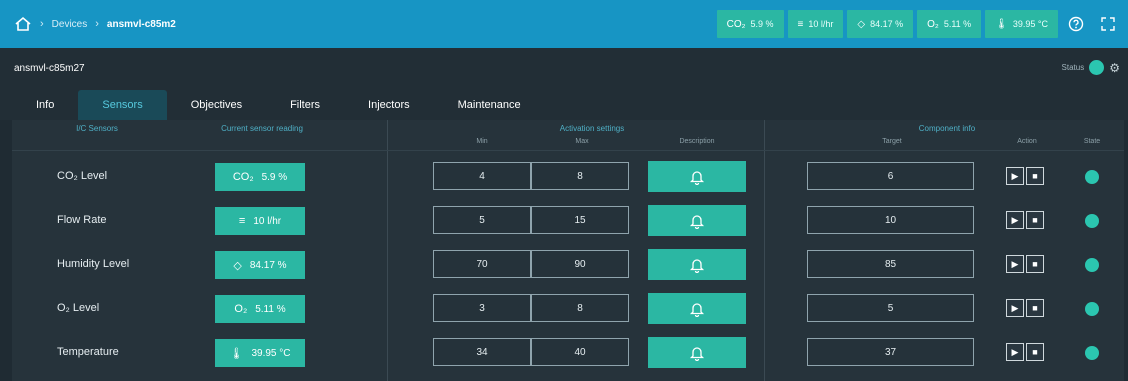 This screenshot has height=381, width=1128. I want to click on sensor-row-humidity: Humidity Level ◇ 84.17 % 70 90 85 ▶ ■, so click(568, 265).